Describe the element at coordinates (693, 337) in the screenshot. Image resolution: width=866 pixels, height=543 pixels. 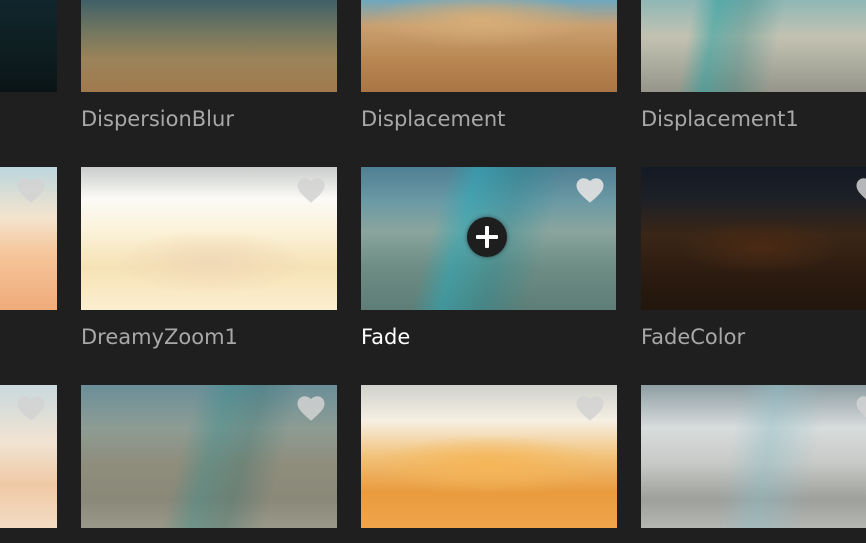
I see `transition-label: FadeColor` at that location.